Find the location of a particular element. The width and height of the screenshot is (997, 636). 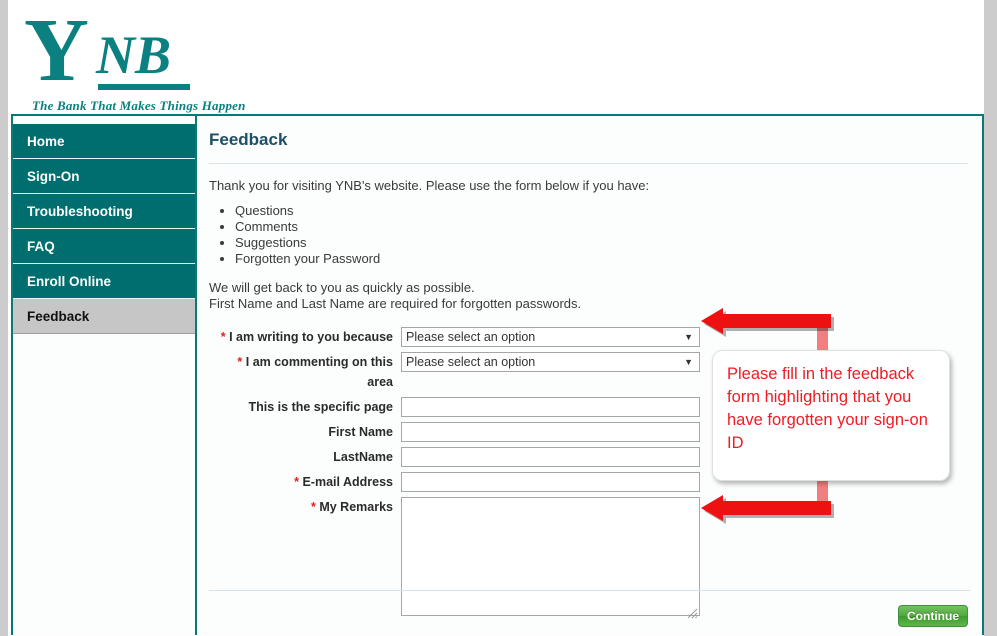

select-comment-area: Please select an option is located at coordinates (550, 362).